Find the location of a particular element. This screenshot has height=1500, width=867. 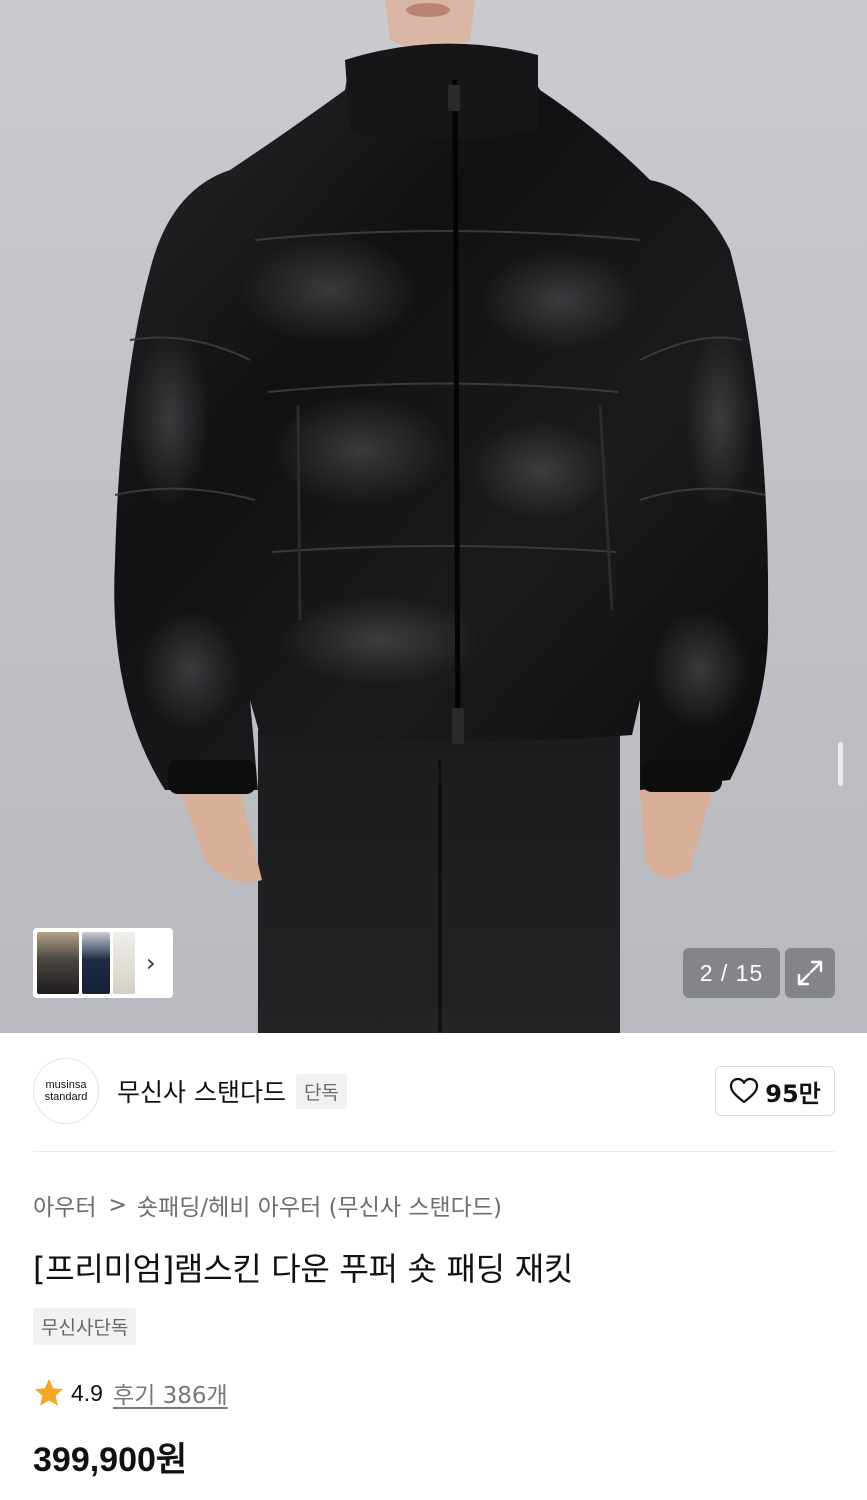

breadcrumb-subcategory: 숏패딩/헤비 아우터 (무신사 스탠다드) is located at coordinates (319, 1205).